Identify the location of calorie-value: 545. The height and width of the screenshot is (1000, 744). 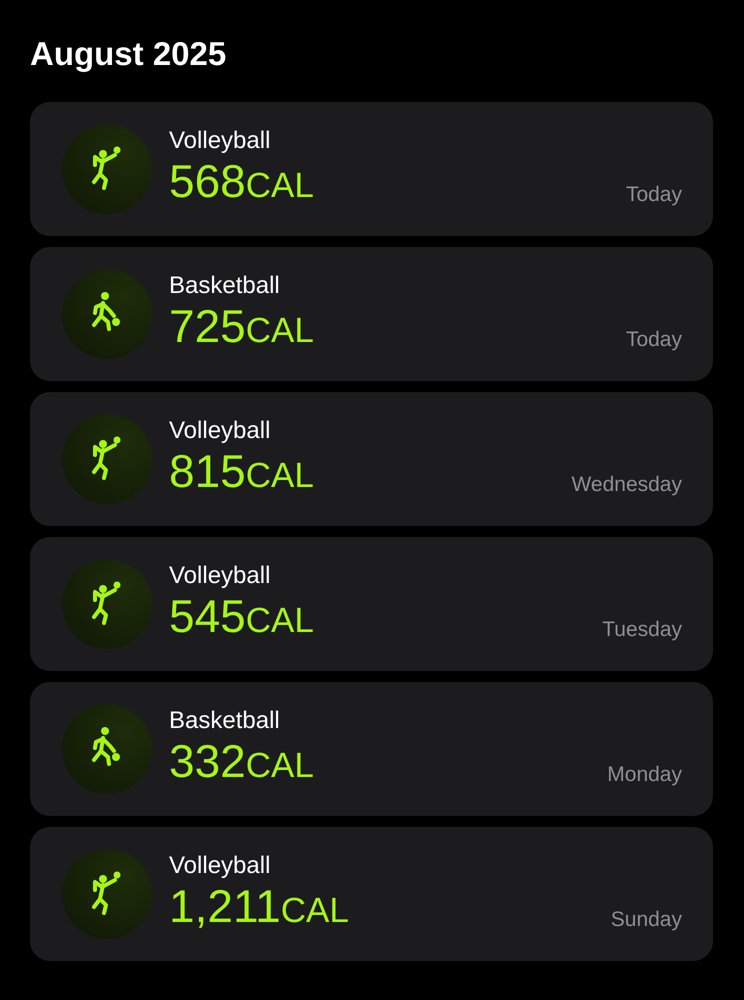
(207, 616).